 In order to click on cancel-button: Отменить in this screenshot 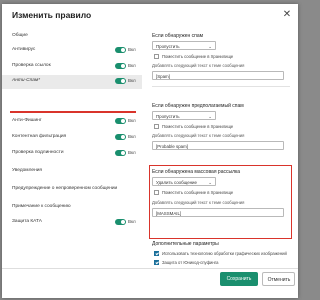, I will do `click(278, 279)`.